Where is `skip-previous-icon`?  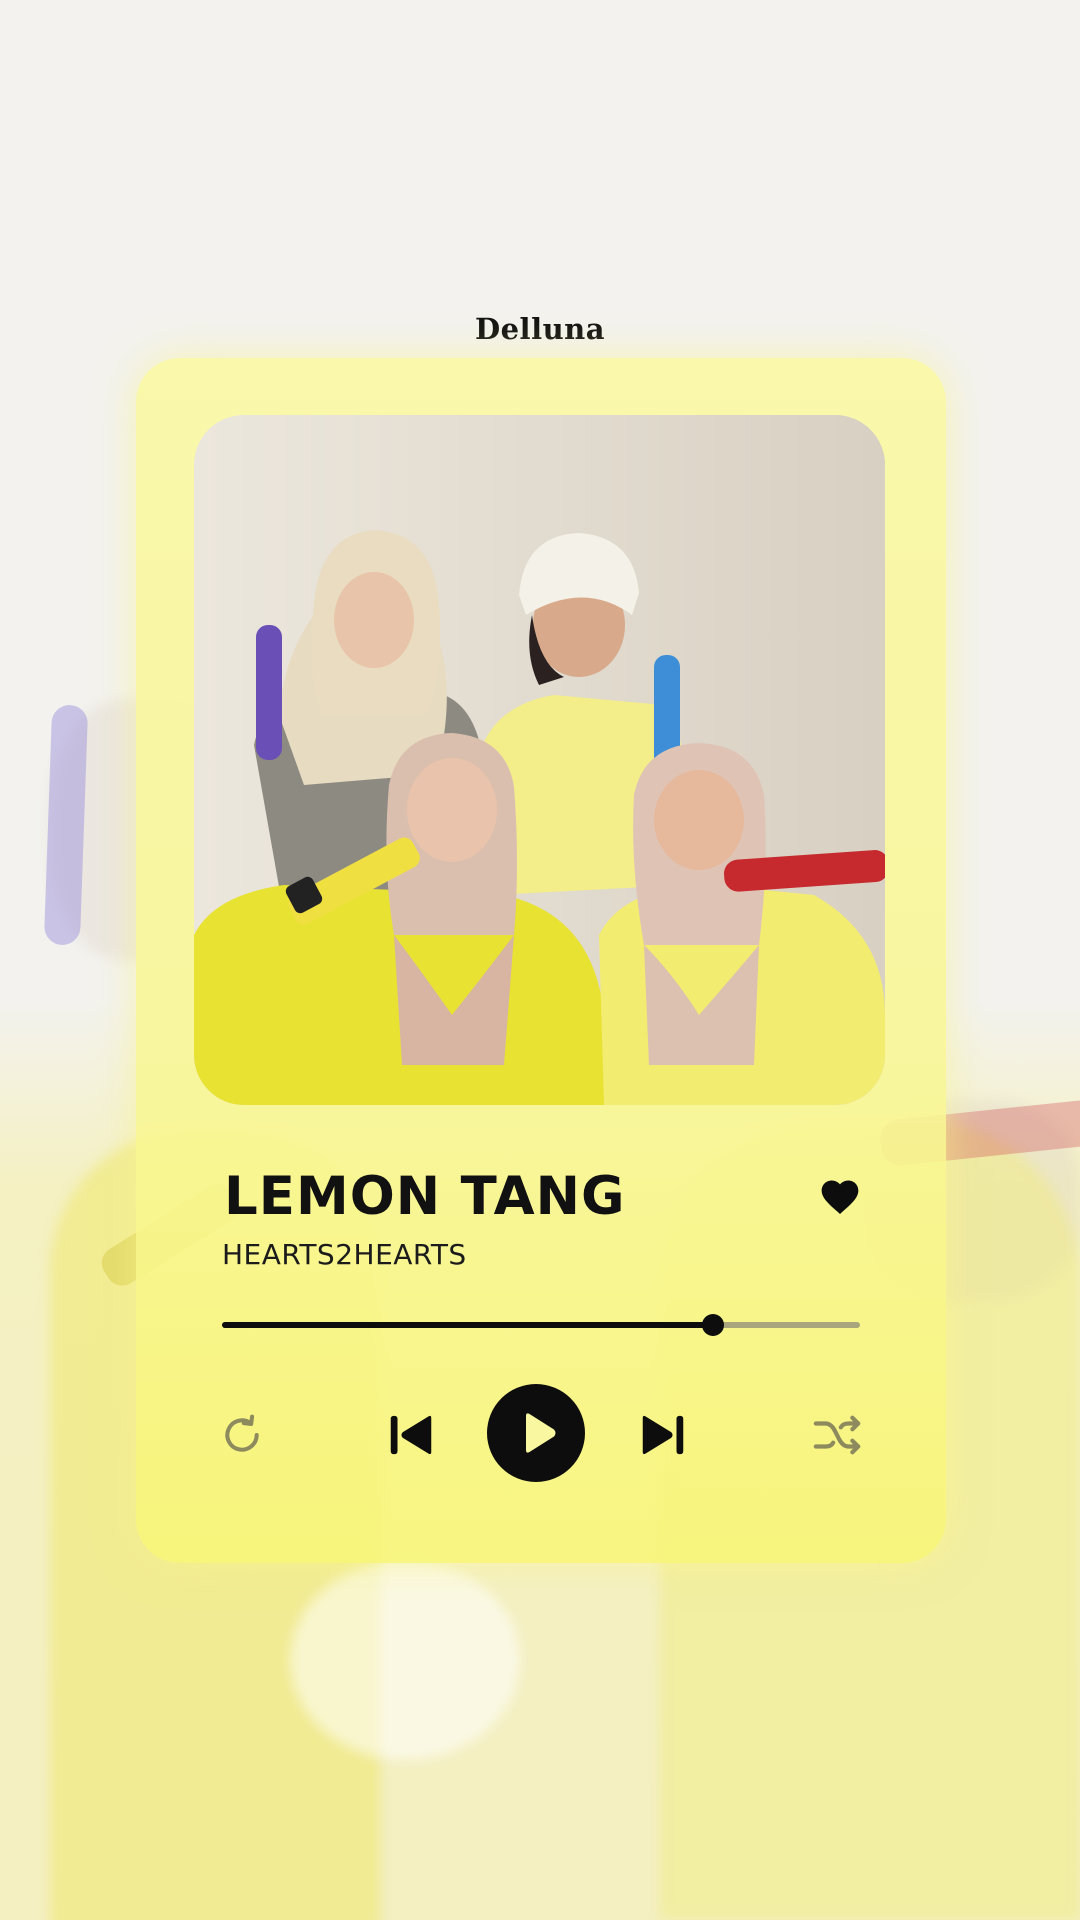
skip-previous-icon is located at coordinates (411, 1435).